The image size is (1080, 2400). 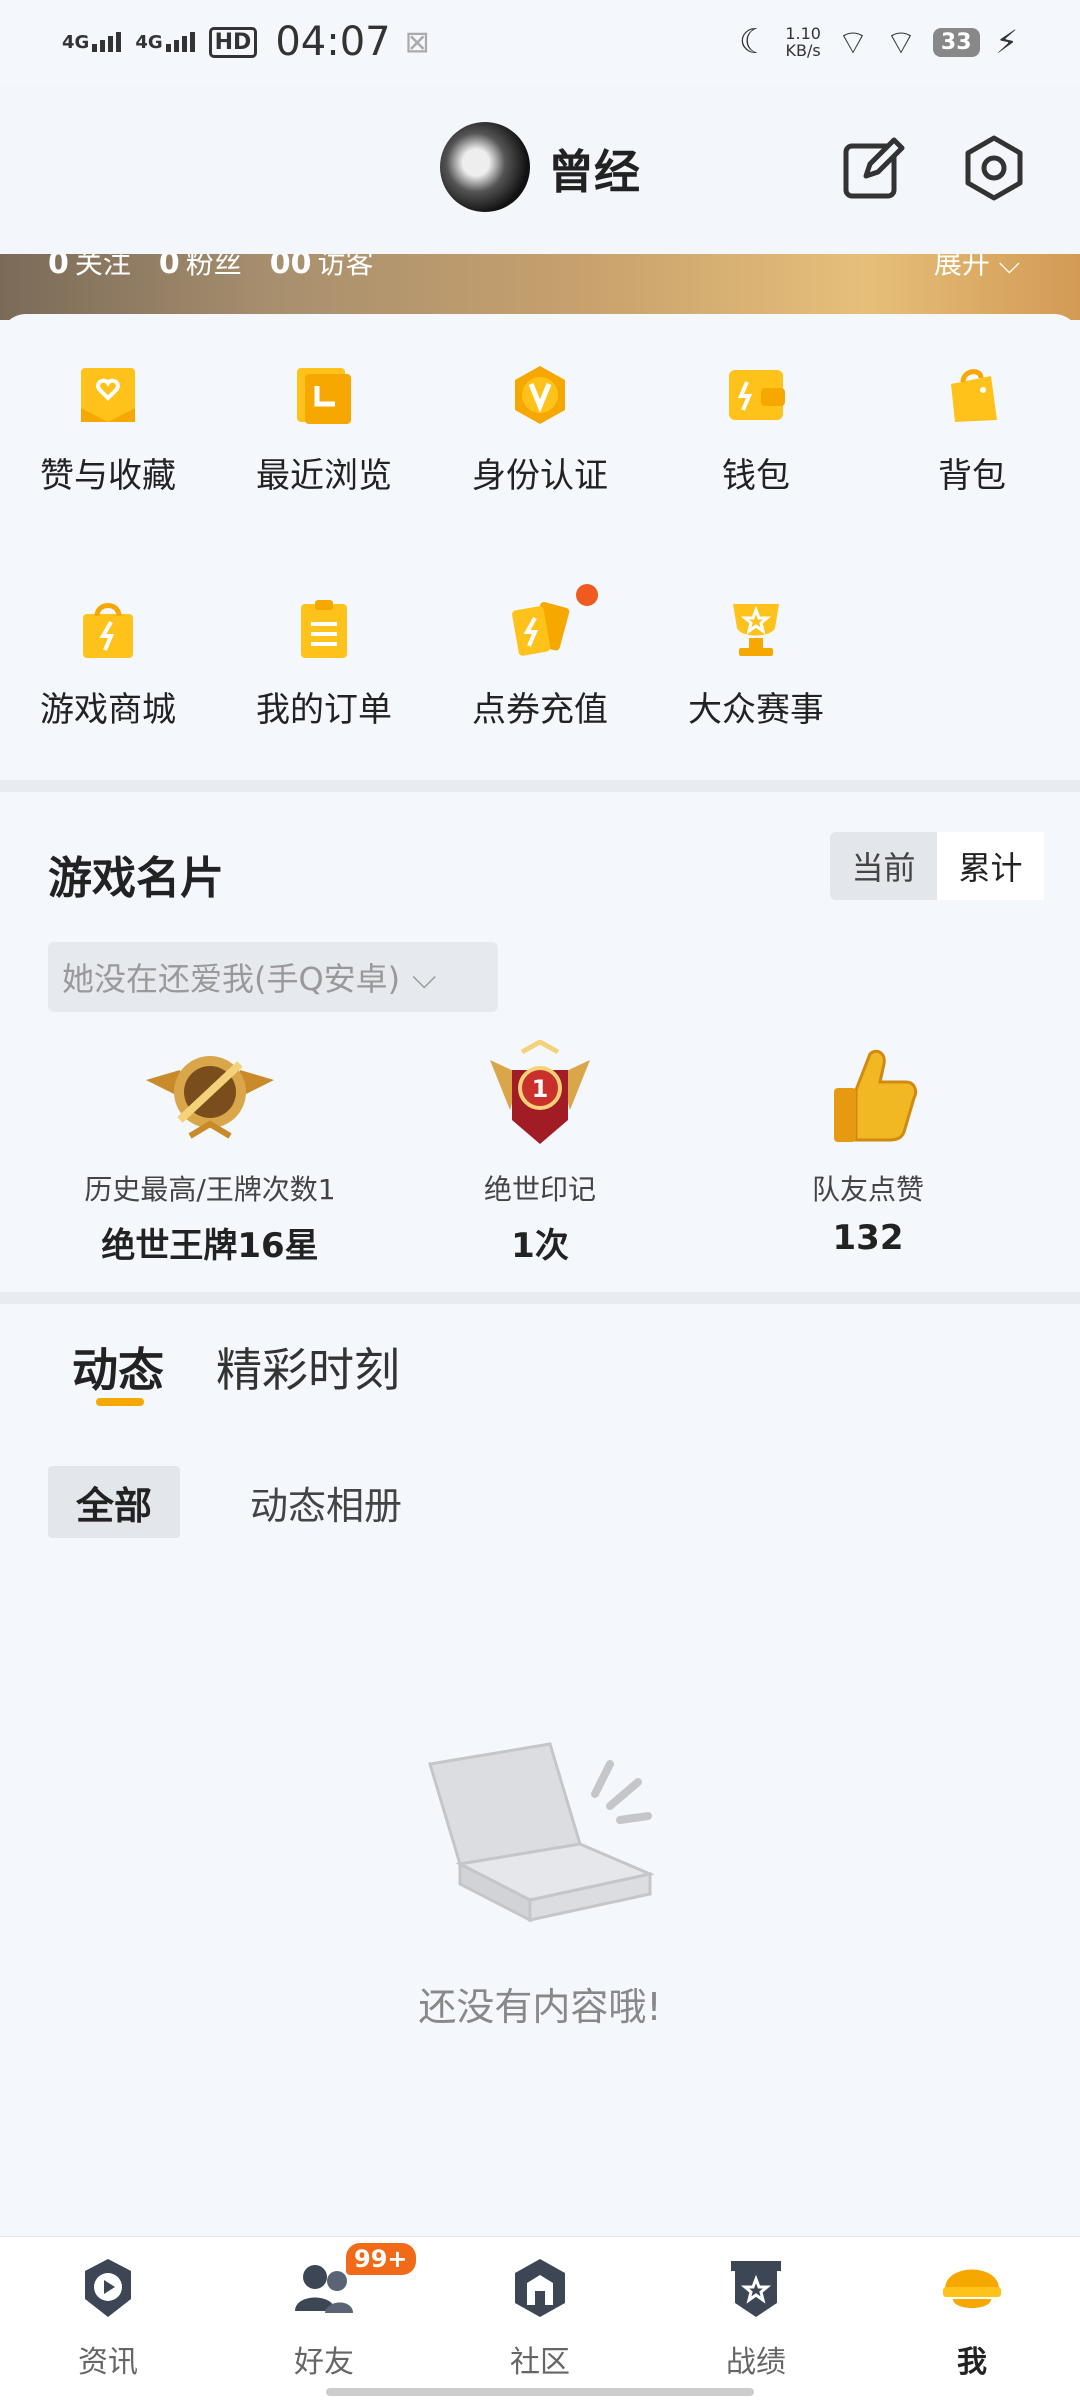 I want to click on empty-box-icon, so click(x=541, y=1832).